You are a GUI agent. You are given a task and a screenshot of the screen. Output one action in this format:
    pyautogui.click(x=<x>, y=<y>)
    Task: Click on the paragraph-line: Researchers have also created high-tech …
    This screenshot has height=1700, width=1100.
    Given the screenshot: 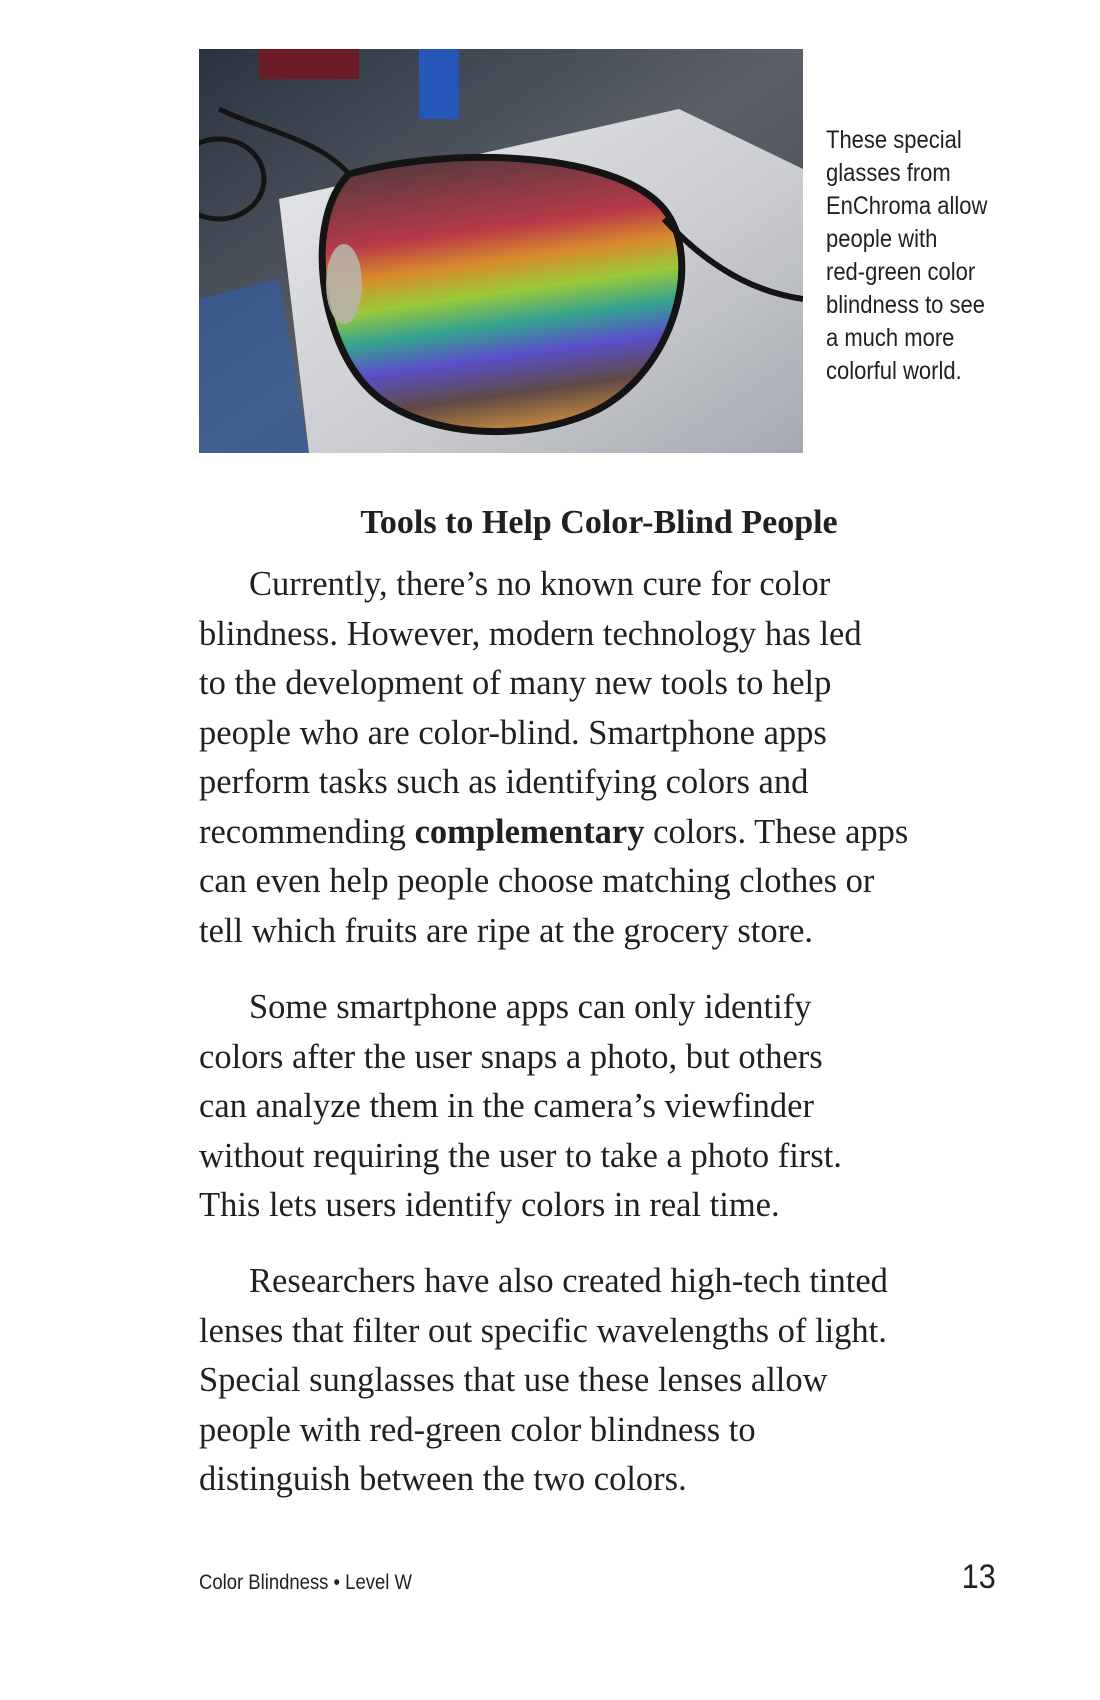 What is the action you would take?
    pyautogui.click(x=568, y=1281)
    